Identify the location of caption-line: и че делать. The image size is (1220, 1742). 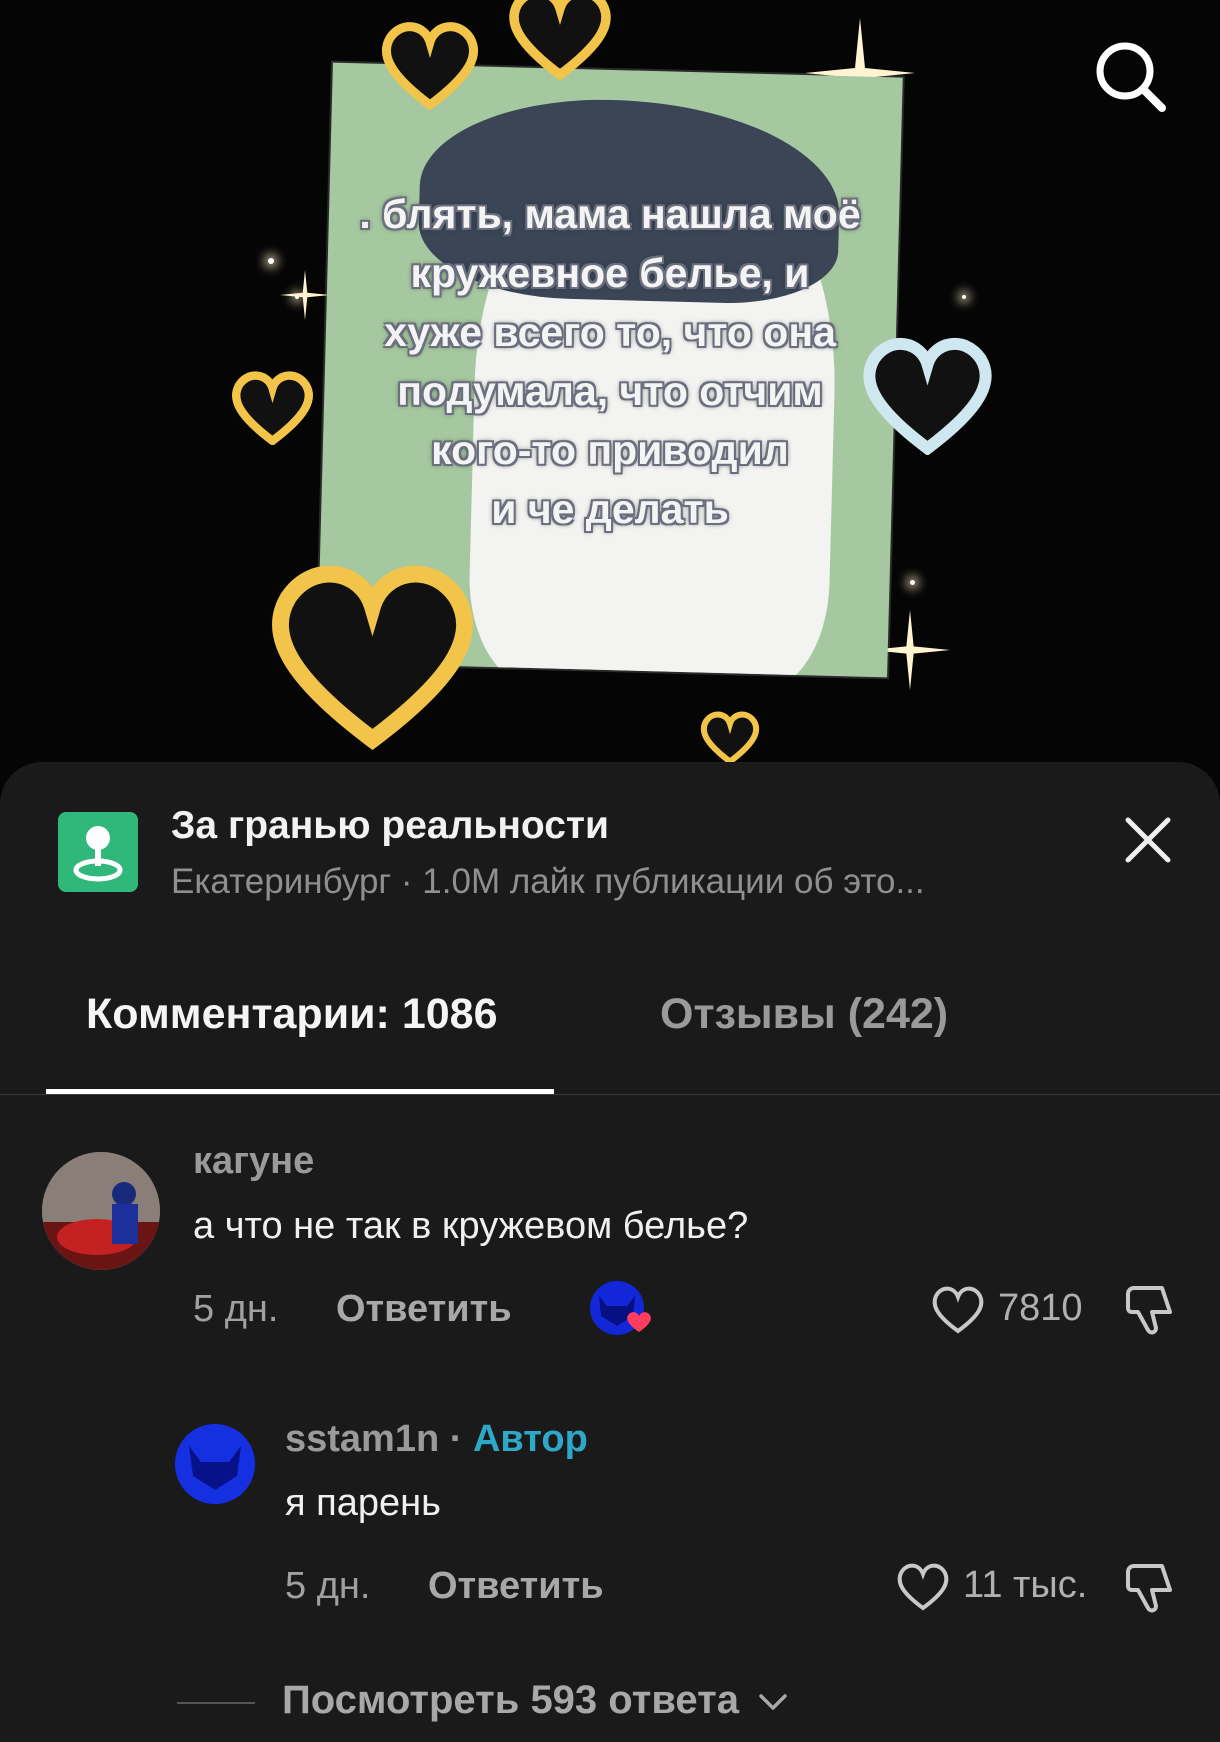
(610, 509).